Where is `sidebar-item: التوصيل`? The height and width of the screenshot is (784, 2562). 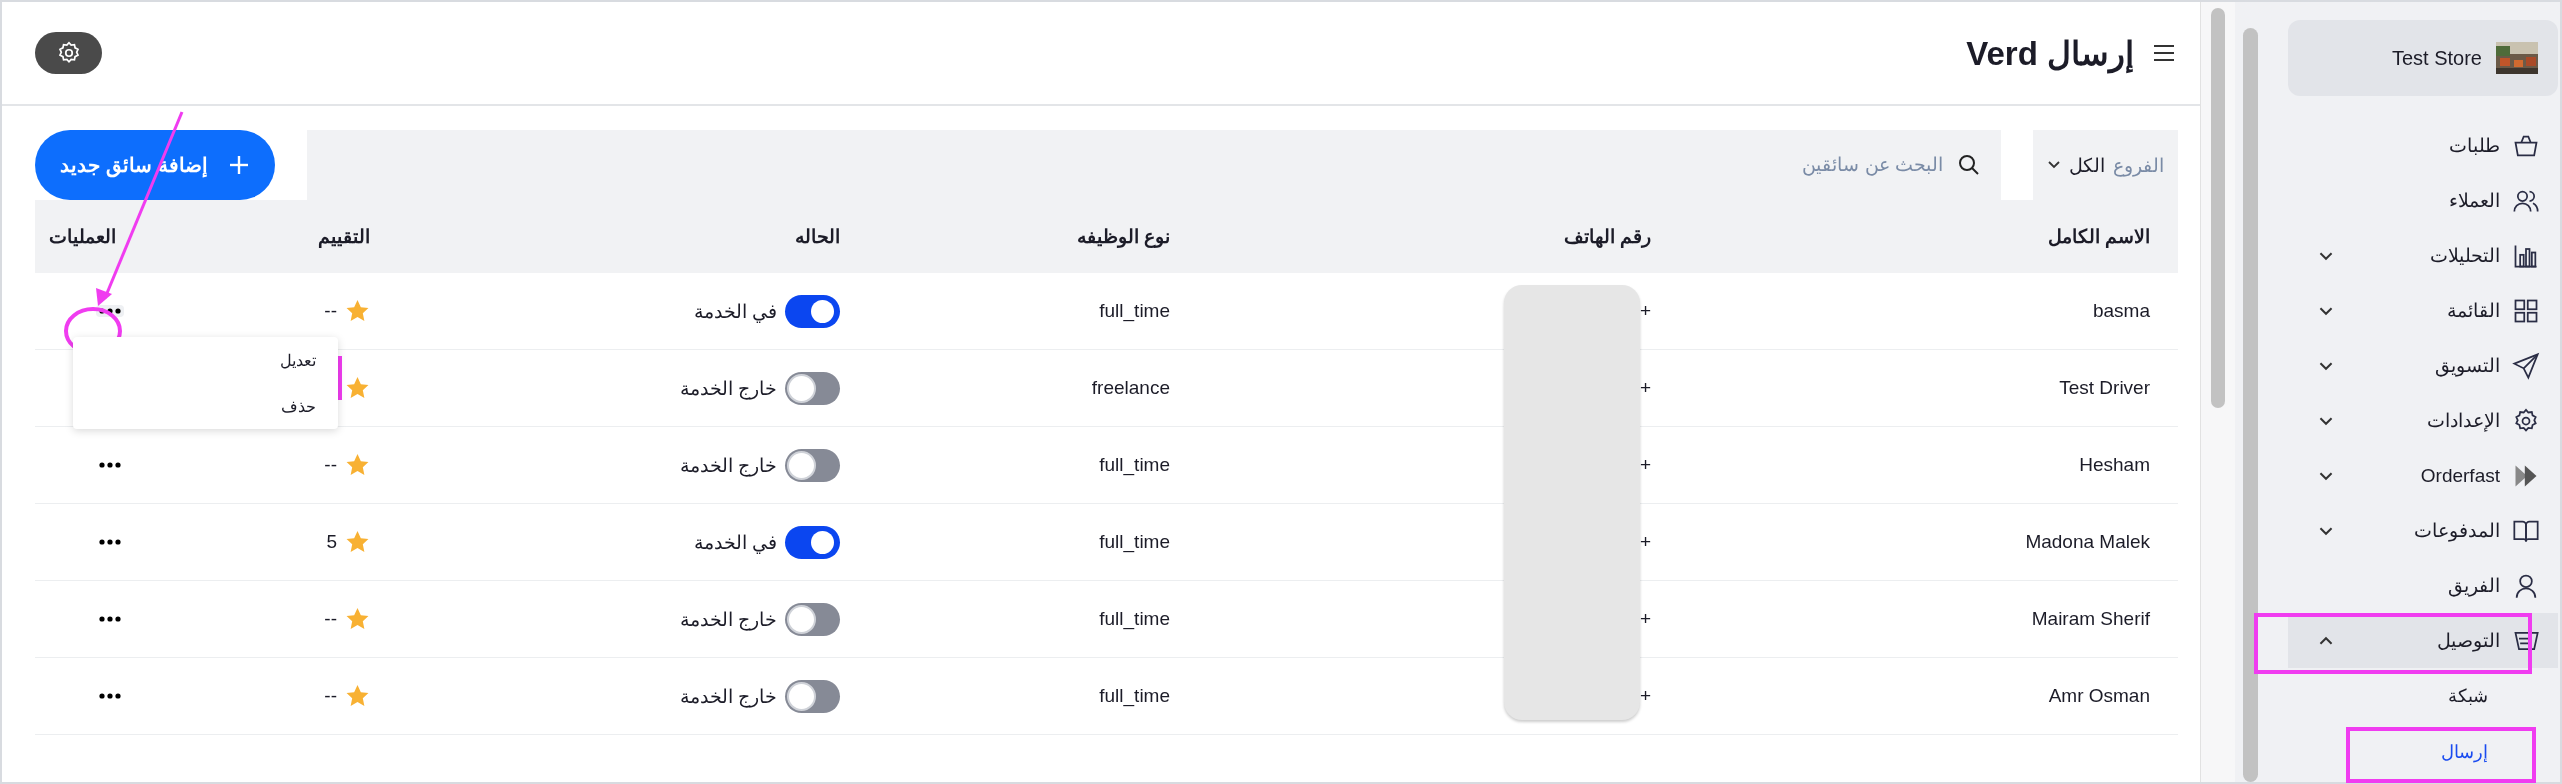 sidebar-item: التوصيل is located at coordinates (2423, 640).